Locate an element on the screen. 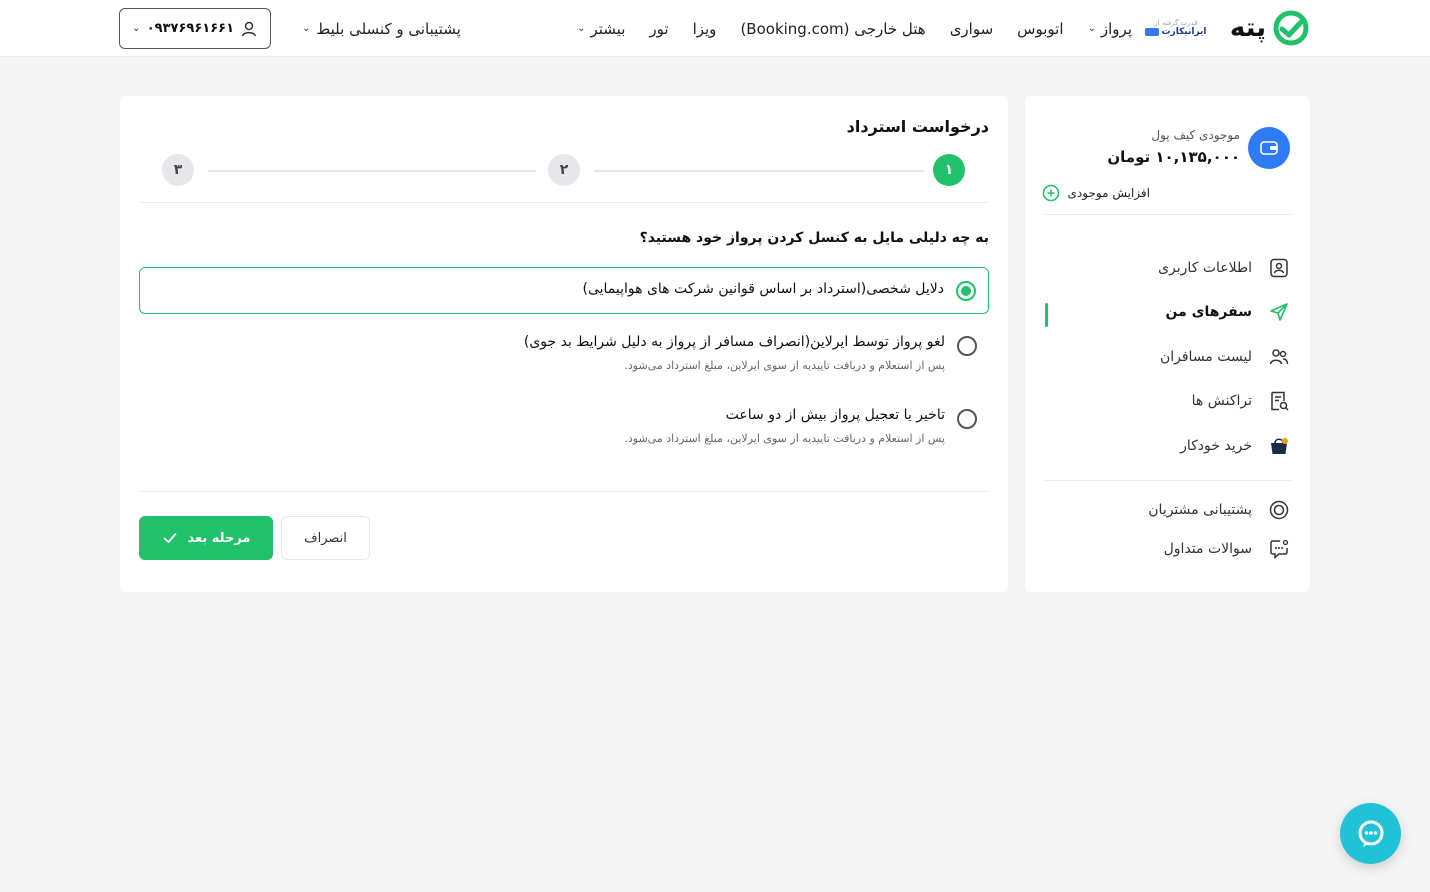  account-button: ۰۹۳۷۶۹۶۱۶۶۱ ⌄ is located at coordinates (195, 28).